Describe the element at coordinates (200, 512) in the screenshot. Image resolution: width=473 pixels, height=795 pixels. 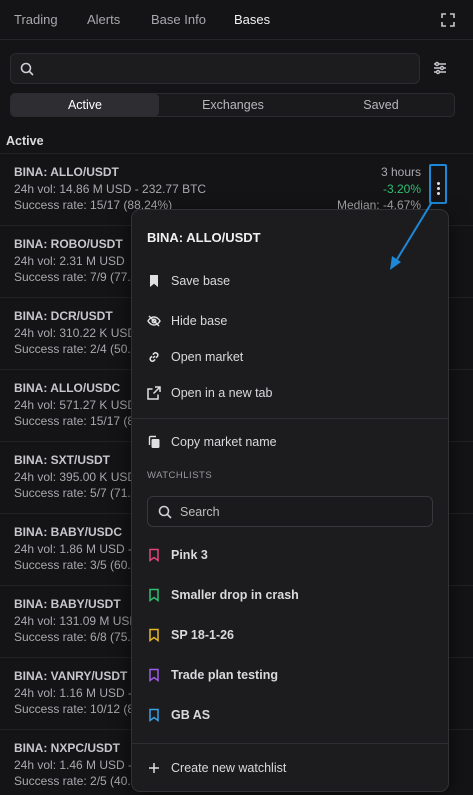
I see `watchlist-search-placeholder: Search` at that location.